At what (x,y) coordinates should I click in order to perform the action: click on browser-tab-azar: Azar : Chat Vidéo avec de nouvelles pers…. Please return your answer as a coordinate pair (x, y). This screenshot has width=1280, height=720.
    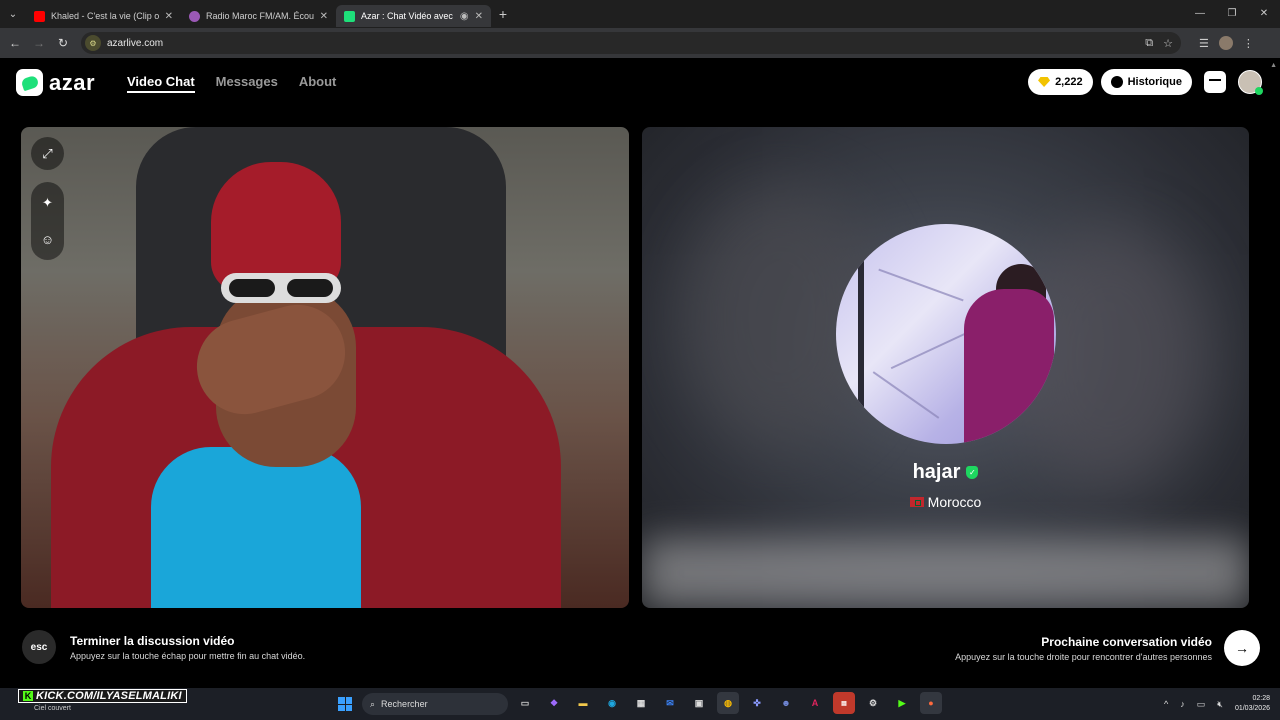
    Looking at the image, I should click on (413, 16).